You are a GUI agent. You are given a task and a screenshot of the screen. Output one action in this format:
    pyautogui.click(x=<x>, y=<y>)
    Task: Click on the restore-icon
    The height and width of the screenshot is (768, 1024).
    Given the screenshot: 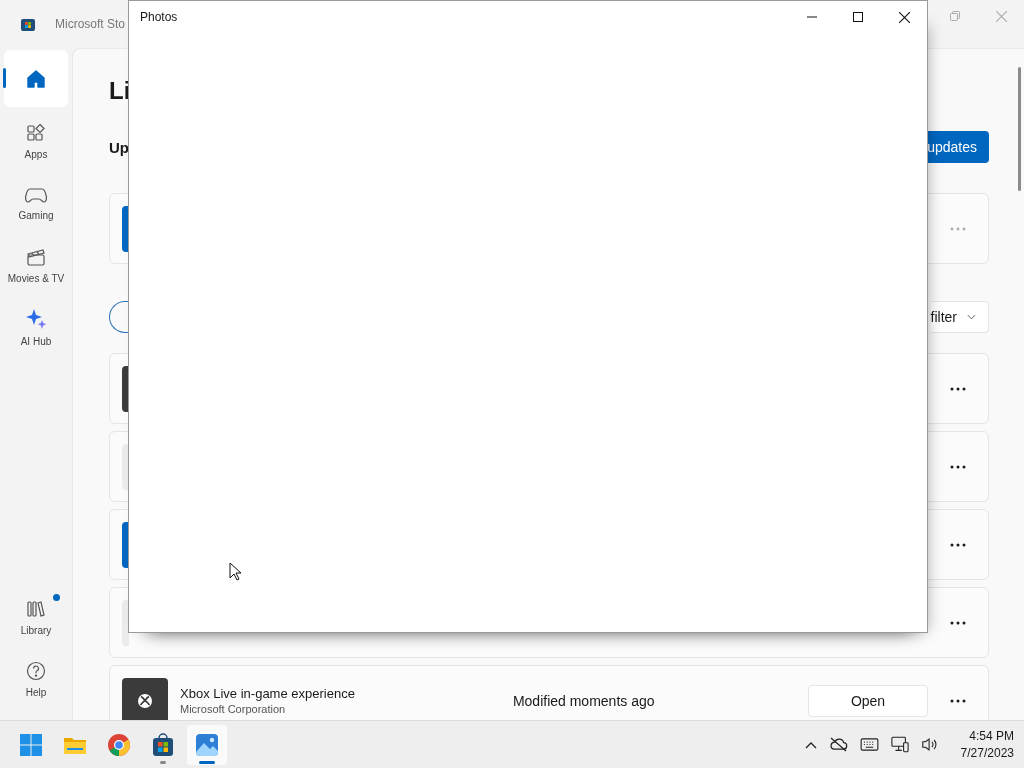 What is the action you would take?
    pyautogui.click(x=955, y=16)
    